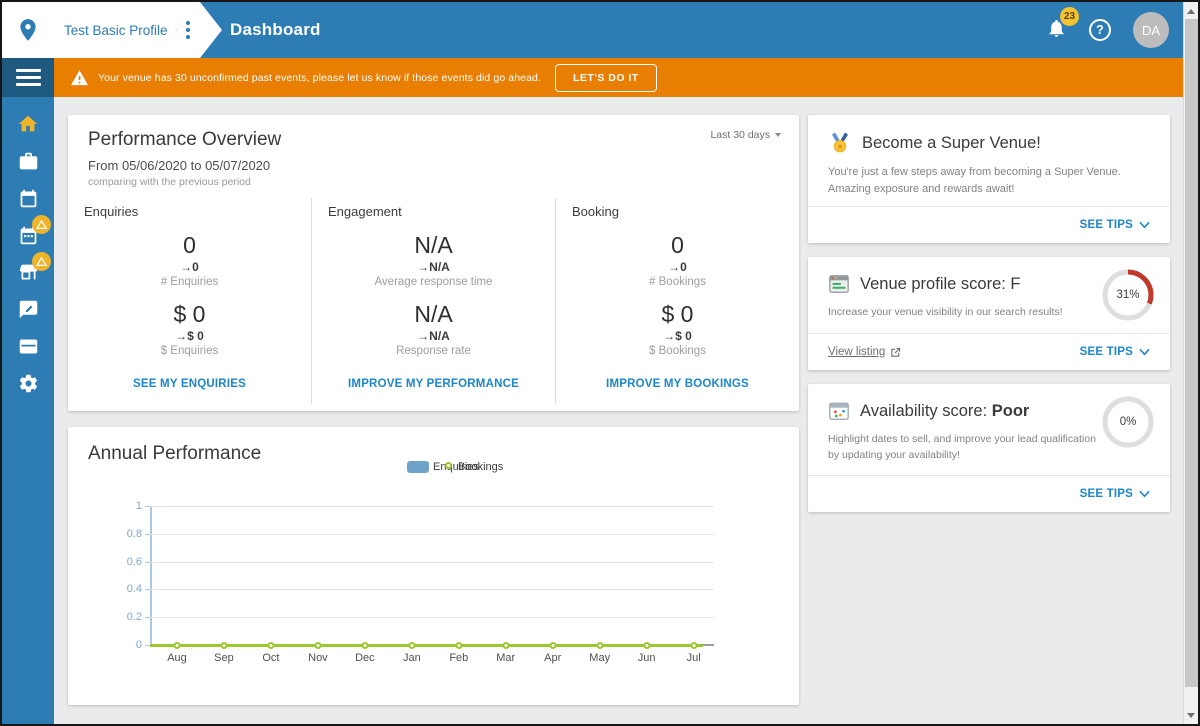 Image resolution: width=1200 pixels, height=726 pixels. I want to click on stat-caption: # Bookings, so click(677, 282).